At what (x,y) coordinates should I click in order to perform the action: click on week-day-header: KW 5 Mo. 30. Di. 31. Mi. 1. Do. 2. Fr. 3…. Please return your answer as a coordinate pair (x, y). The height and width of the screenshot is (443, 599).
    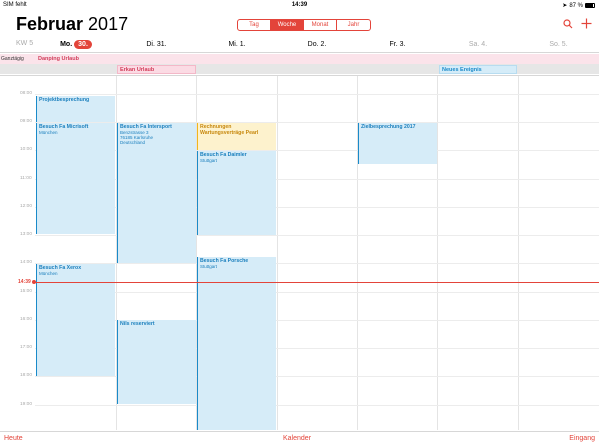
    Looking at the image, I should click on (299, 44).